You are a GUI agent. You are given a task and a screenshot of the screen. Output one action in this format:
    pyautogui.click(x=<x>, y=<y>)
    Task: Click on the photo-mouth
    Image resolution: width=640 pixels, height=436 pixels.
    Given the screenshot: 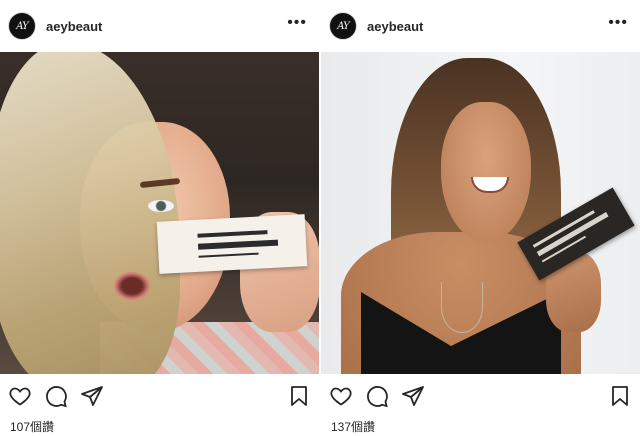 What is the action you would take?
    pyautogui.click(x=132, y=286)
    